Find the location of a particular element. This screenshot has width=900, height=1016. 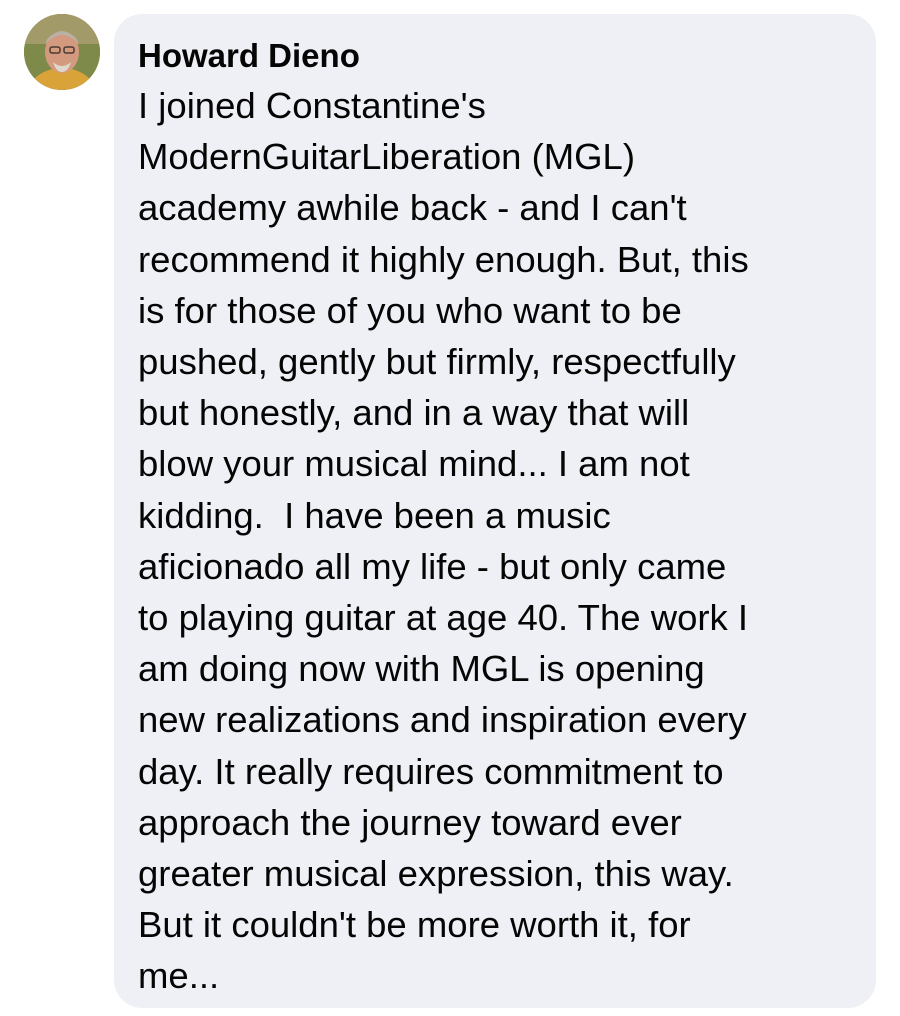

avatar is located at coordinates (62, 52).